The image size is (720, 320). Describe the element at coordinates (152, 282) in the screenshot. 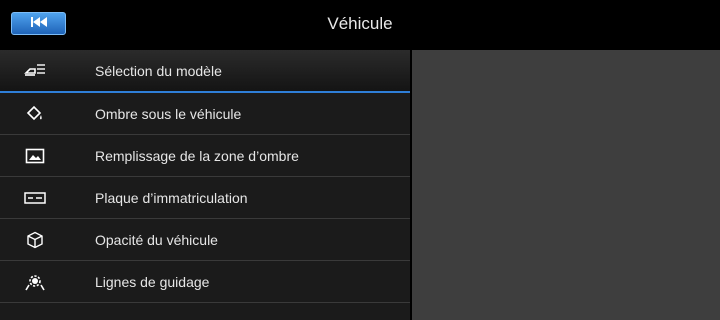

I see `menu-item-label: Lignes de guidage` at that location.